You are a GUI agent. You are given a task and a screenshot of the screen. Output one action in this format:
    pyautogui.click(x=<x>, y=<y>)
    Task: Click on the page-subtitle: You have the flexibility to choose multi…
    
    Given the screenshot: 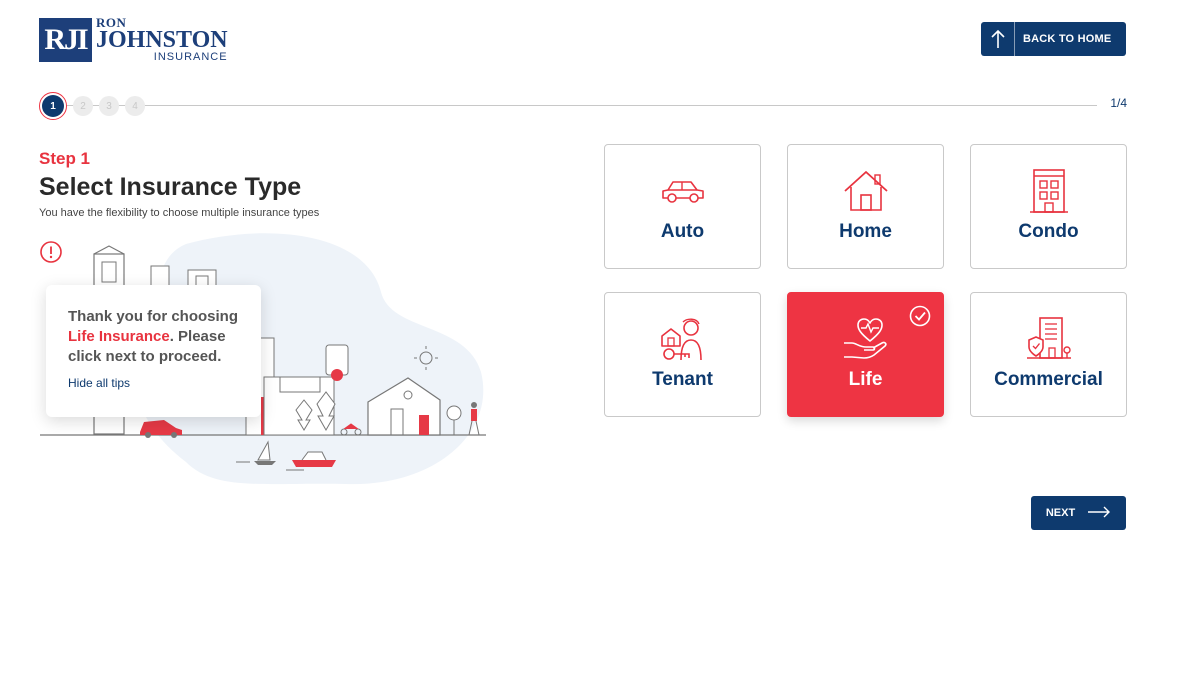 What is the action you would take?
    pyautogui.click(x=179, y=213)
    